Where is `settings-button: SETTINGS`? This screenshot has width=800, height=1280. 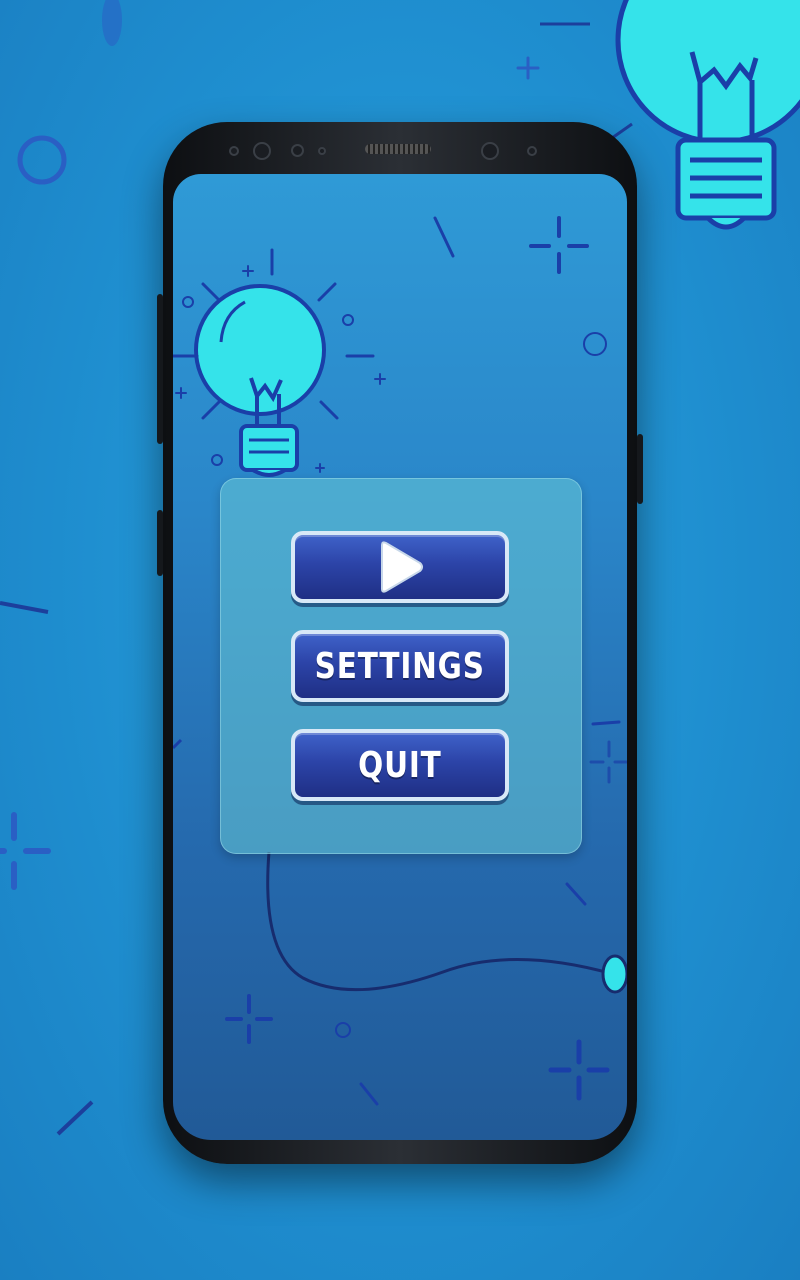 settings-button: SETTINGS is located at coordinates (400, 666).